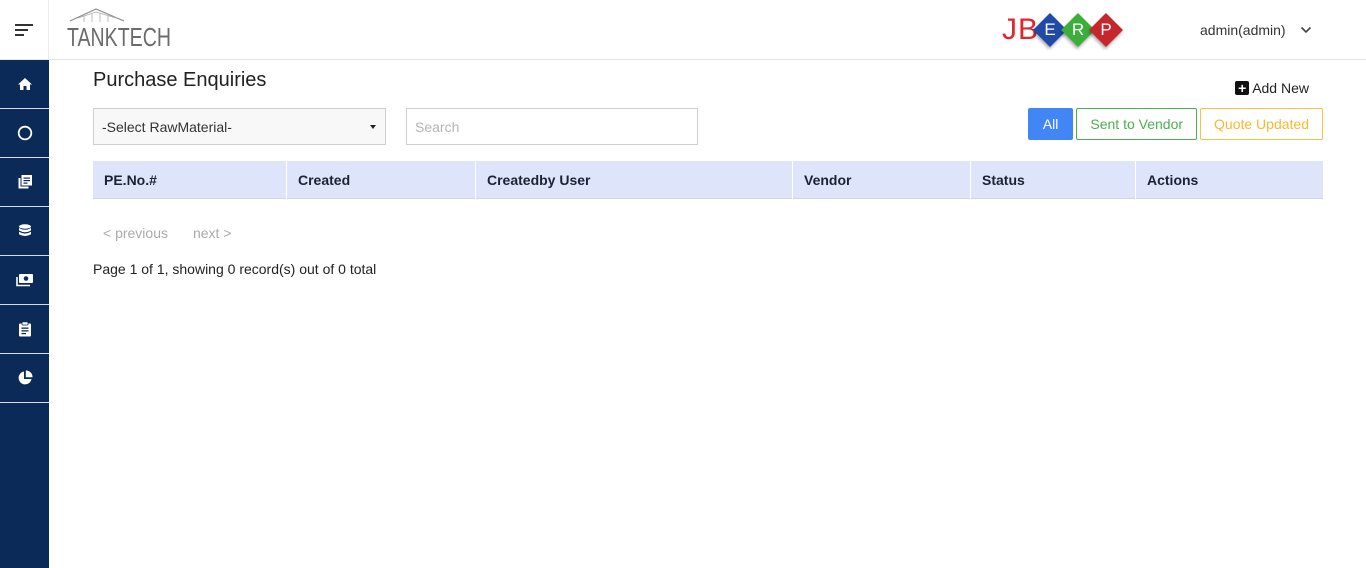 The width and height of the screenshot is (1366, 568). What do you see at coordinates (882, 180) in the screenshot?
I see `column-header-vendor: Vendor` at bounding box center [882, 180].